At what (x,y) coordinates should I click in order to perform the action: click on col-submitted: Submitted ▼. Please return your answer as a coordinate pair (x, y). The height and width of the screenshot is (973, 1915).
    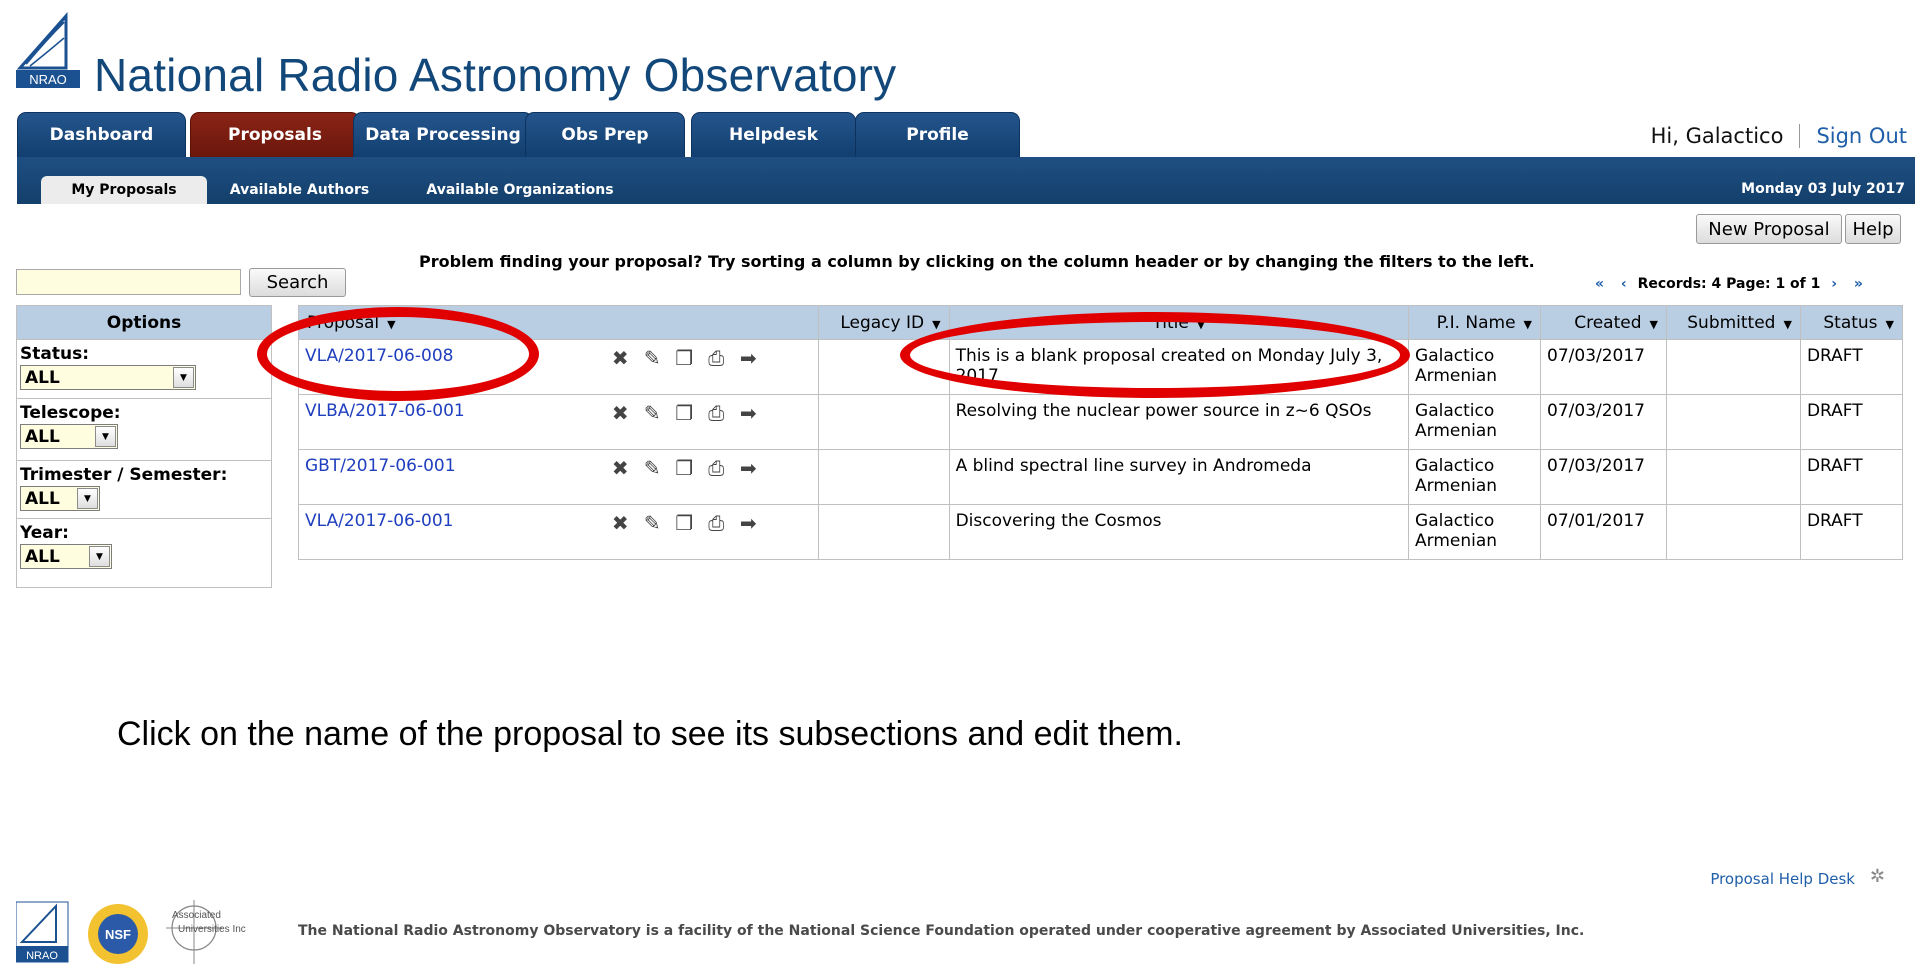
    Looking at the image, I should click on (1733, 322).